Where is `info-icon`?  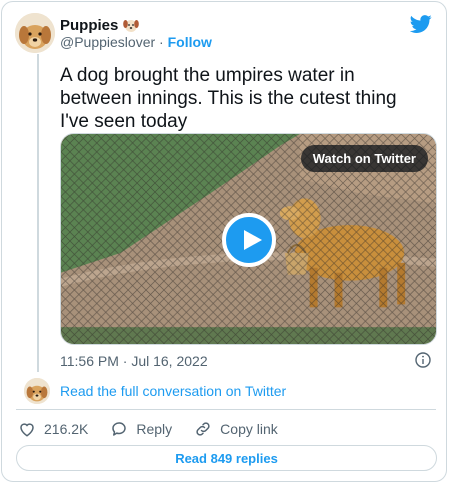 info-icon is located at coordinates (423, 360).